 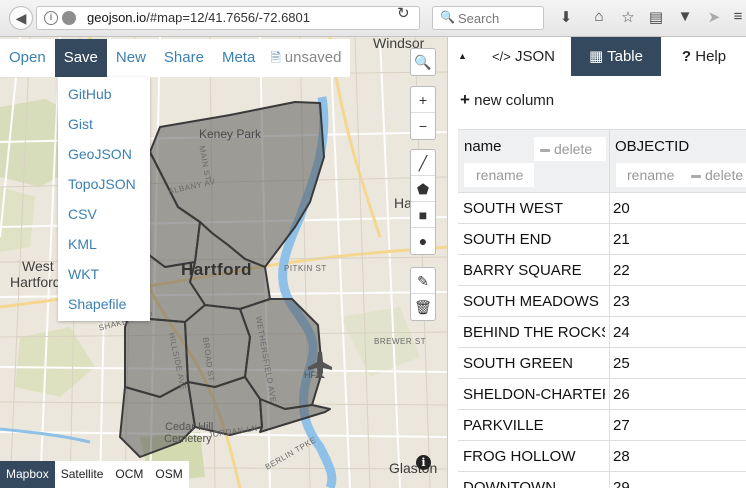 What do you see at coordinates (621, 332) in the screenshot?
I see `cell-objectid: 24` at bounding box center [621, 332].